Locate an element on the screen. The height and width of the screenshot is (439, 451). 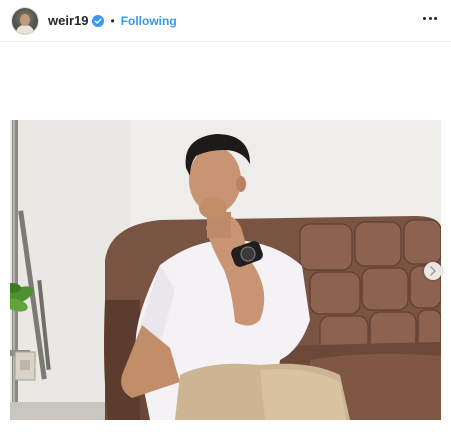
username-link: weir19 is located at coordinates (68, 20).